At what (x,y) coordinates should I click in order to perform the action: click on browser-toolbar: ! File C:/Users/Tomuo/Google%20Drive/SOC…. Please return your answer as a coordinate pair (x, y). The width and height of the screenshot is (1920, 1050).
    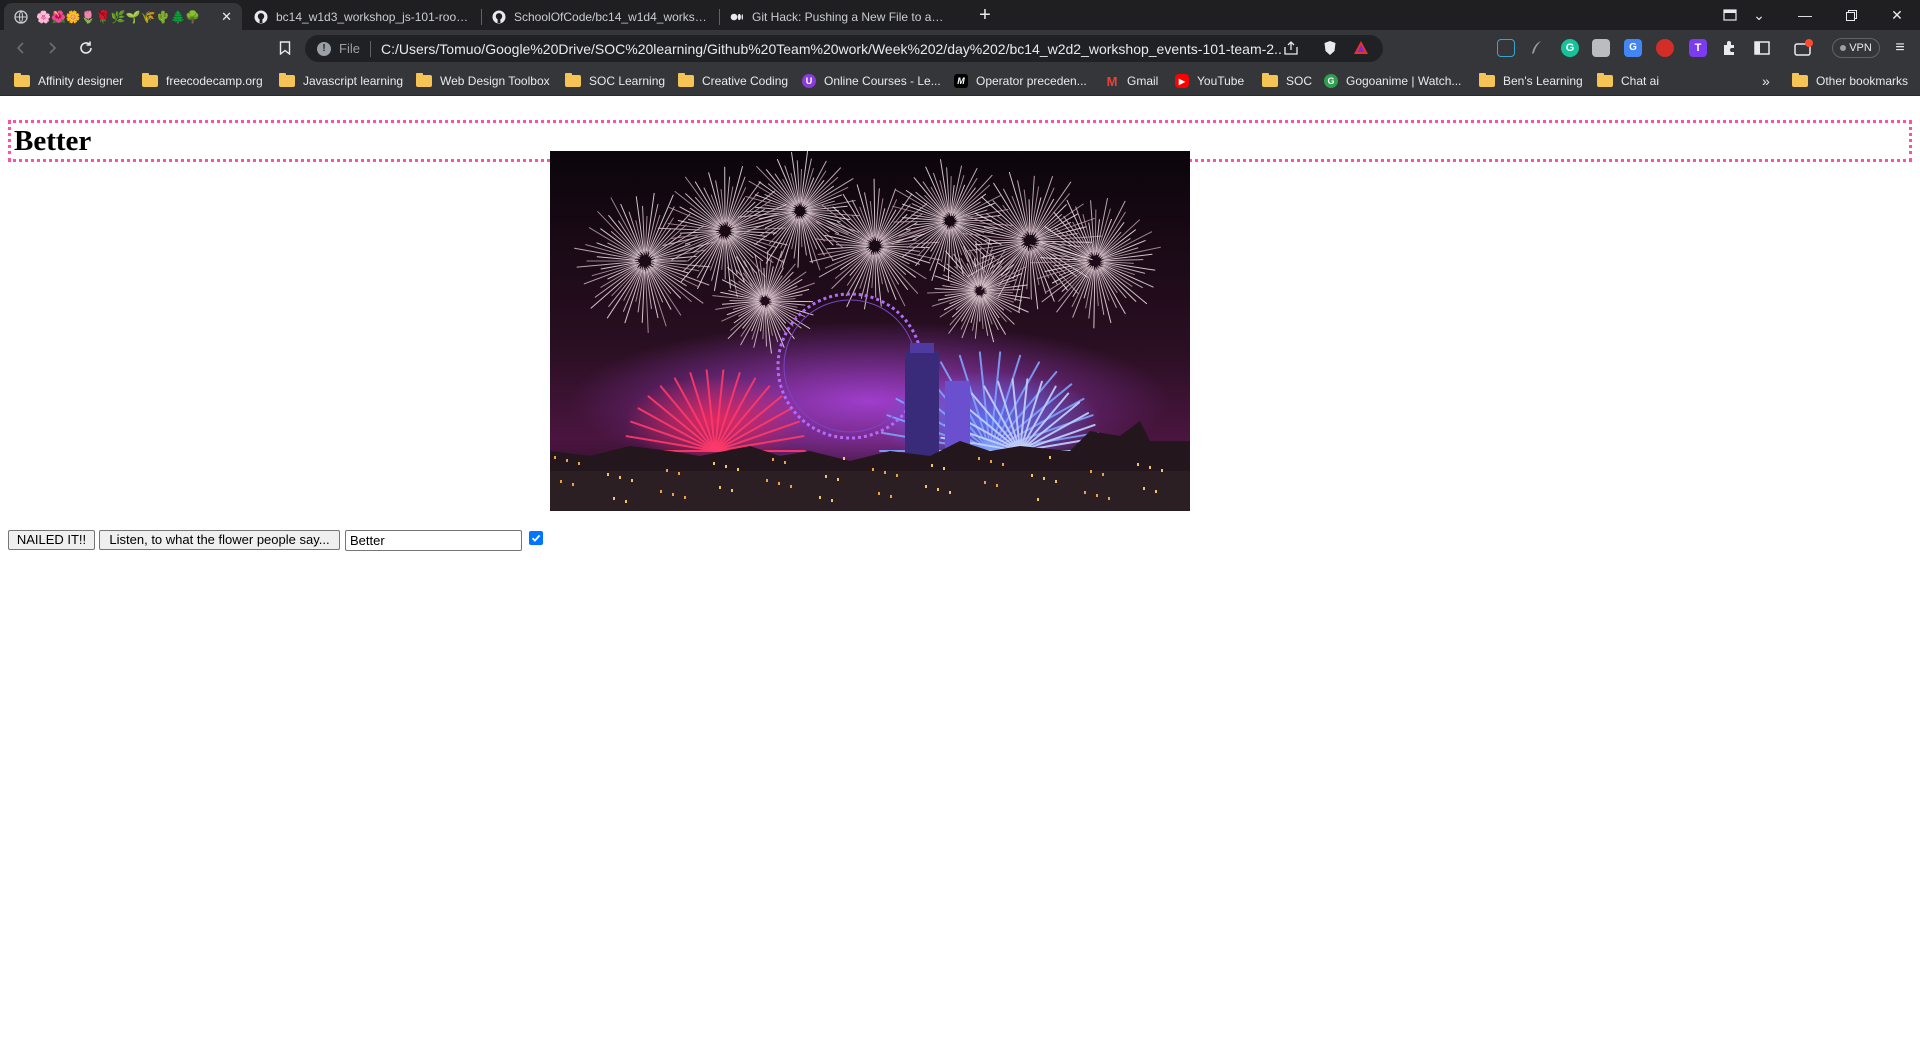
    Looking at the image, I should click on (960, 48).